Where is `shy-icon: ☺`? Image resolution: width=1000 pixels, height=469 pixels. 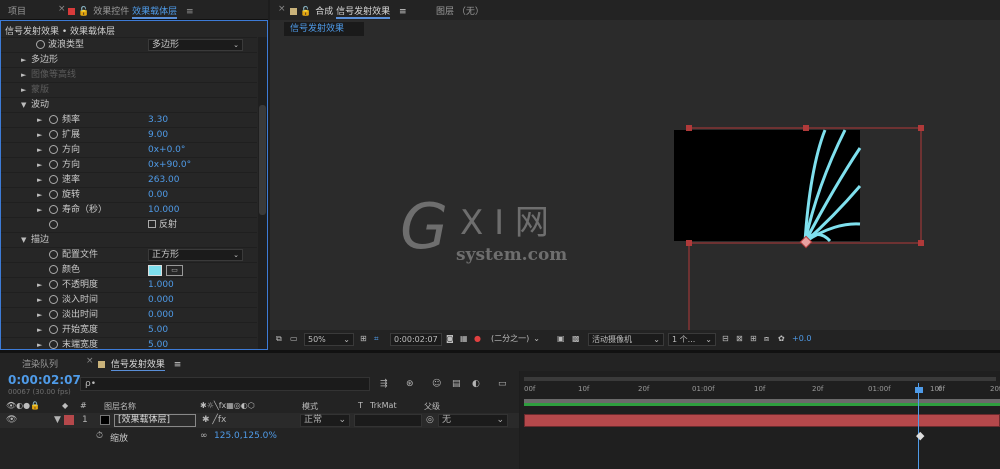
shy-icon: ☺ is located at coordinates (436, 384).